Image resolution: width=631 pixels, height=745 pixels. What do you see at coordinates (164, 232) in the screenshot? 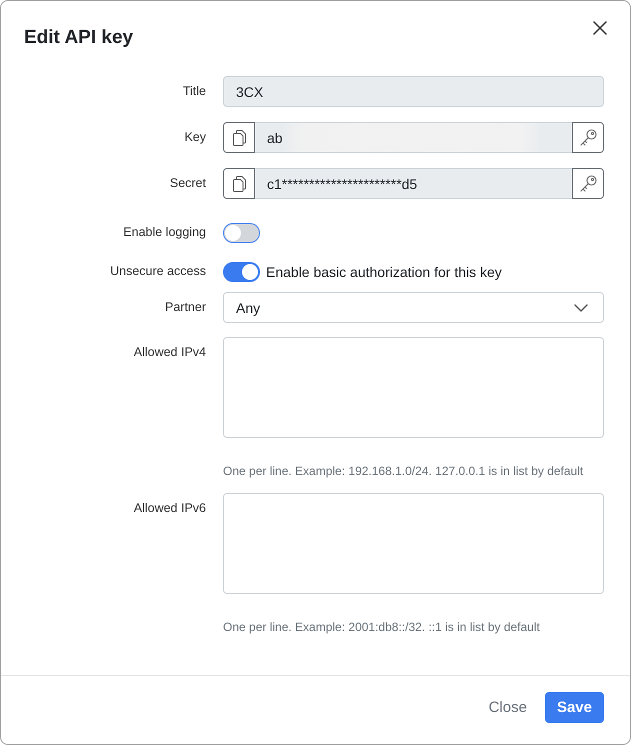
I see `field-label: Enable logging` at bounding box center [164, 232].